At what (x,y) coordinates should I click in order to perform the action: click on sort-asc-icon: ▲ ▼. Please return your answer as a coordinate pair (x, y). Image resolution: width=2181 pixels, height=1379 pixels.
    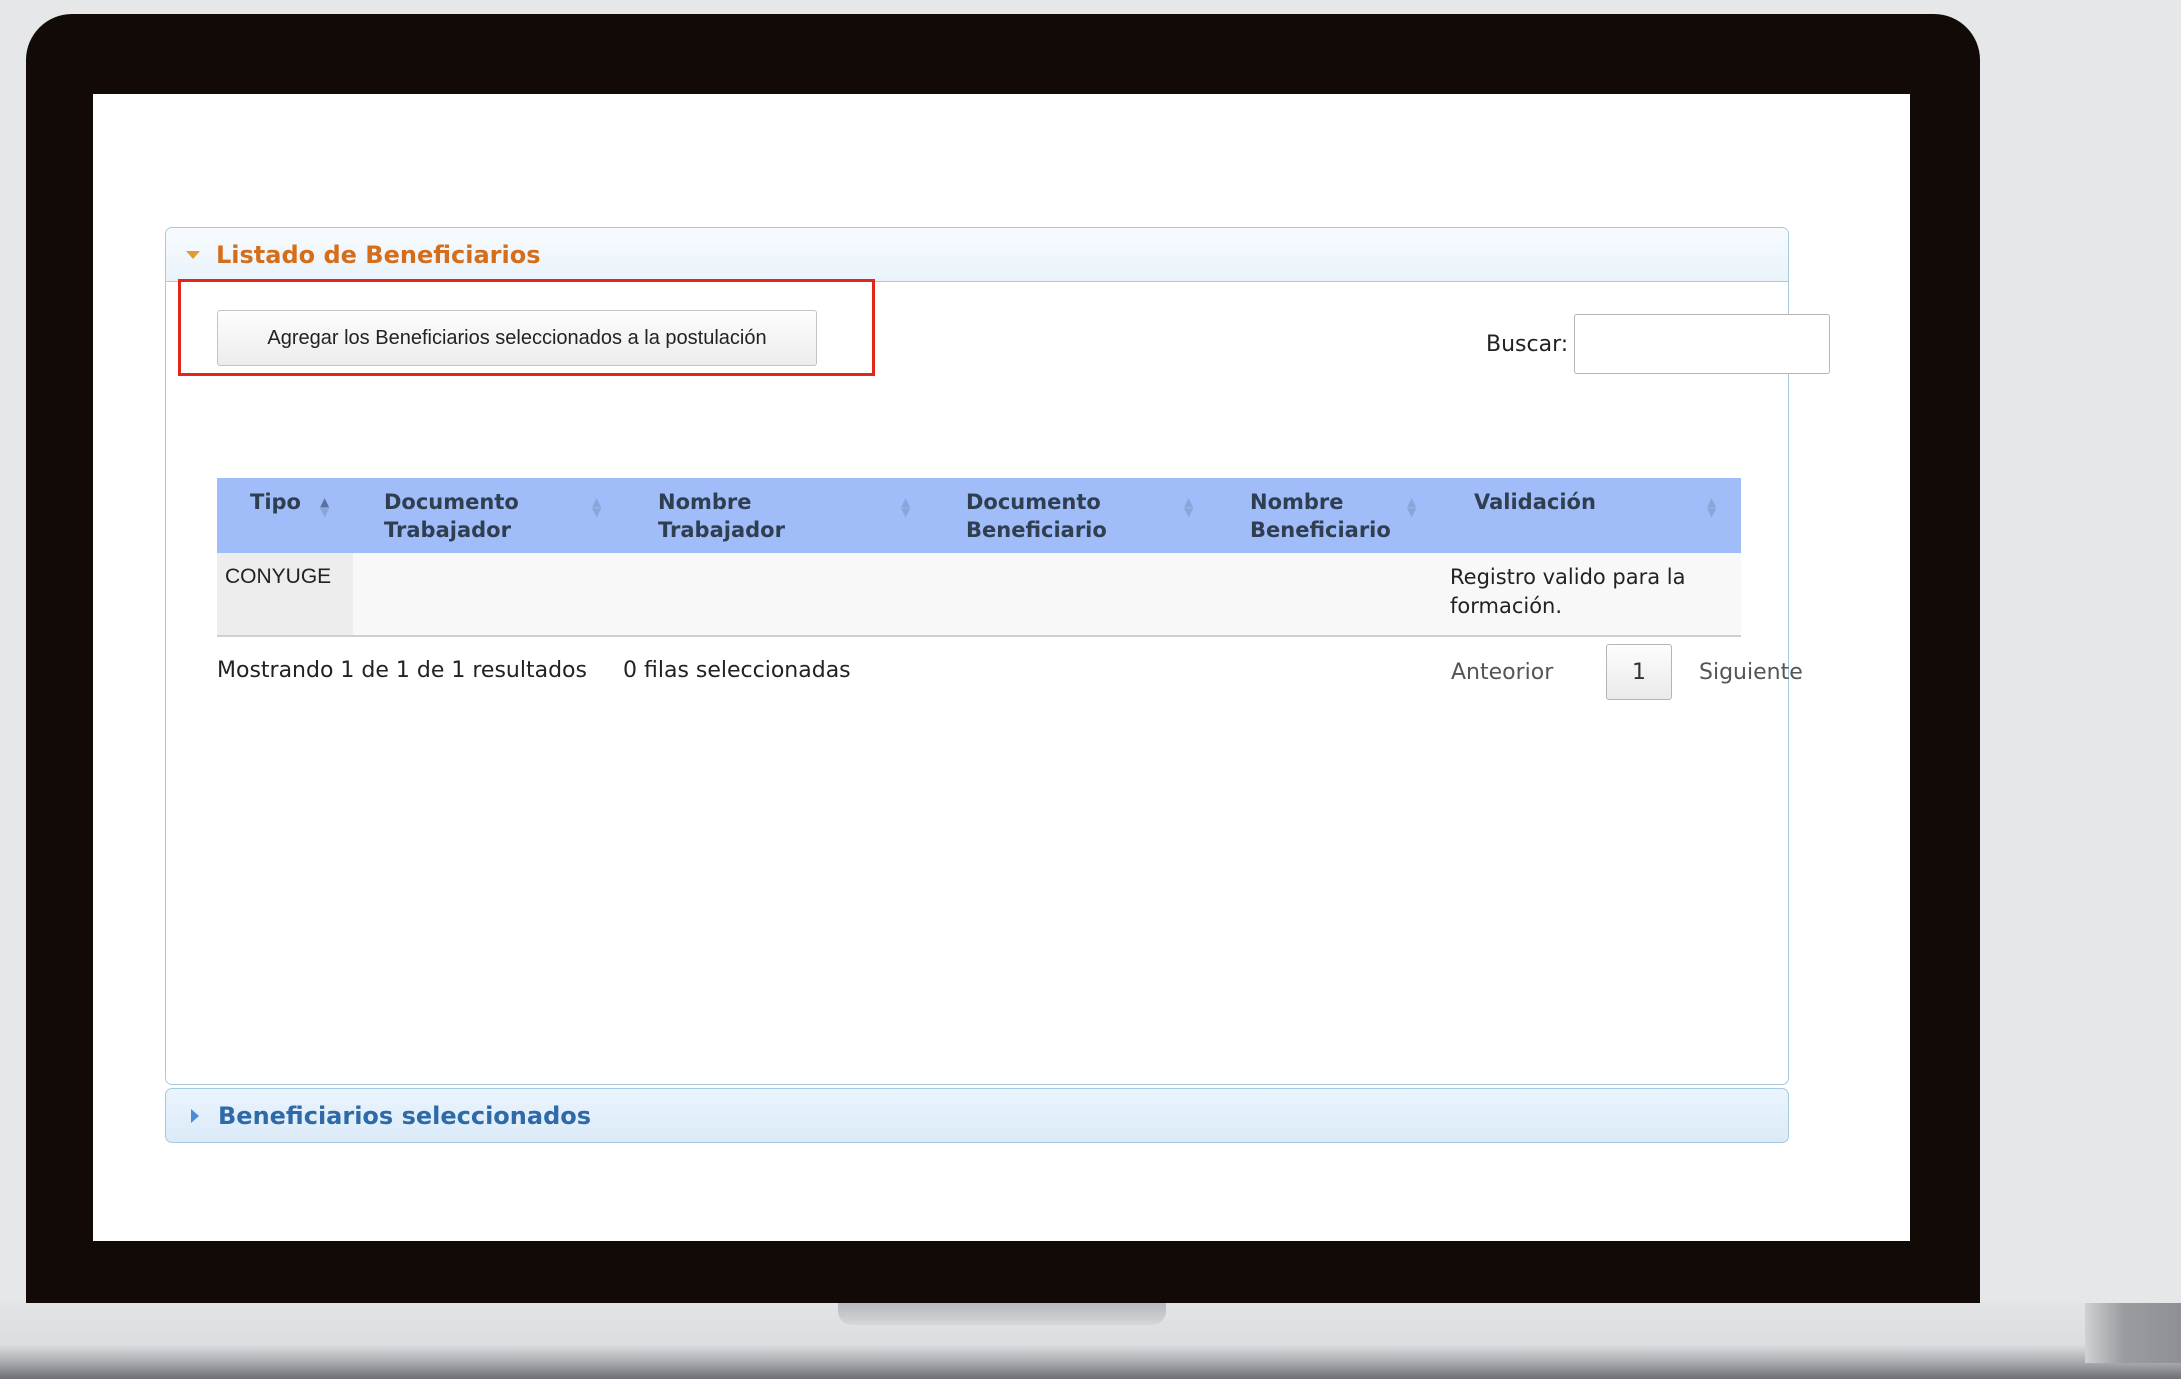
    Looking at the image, I should click on (324, 507).